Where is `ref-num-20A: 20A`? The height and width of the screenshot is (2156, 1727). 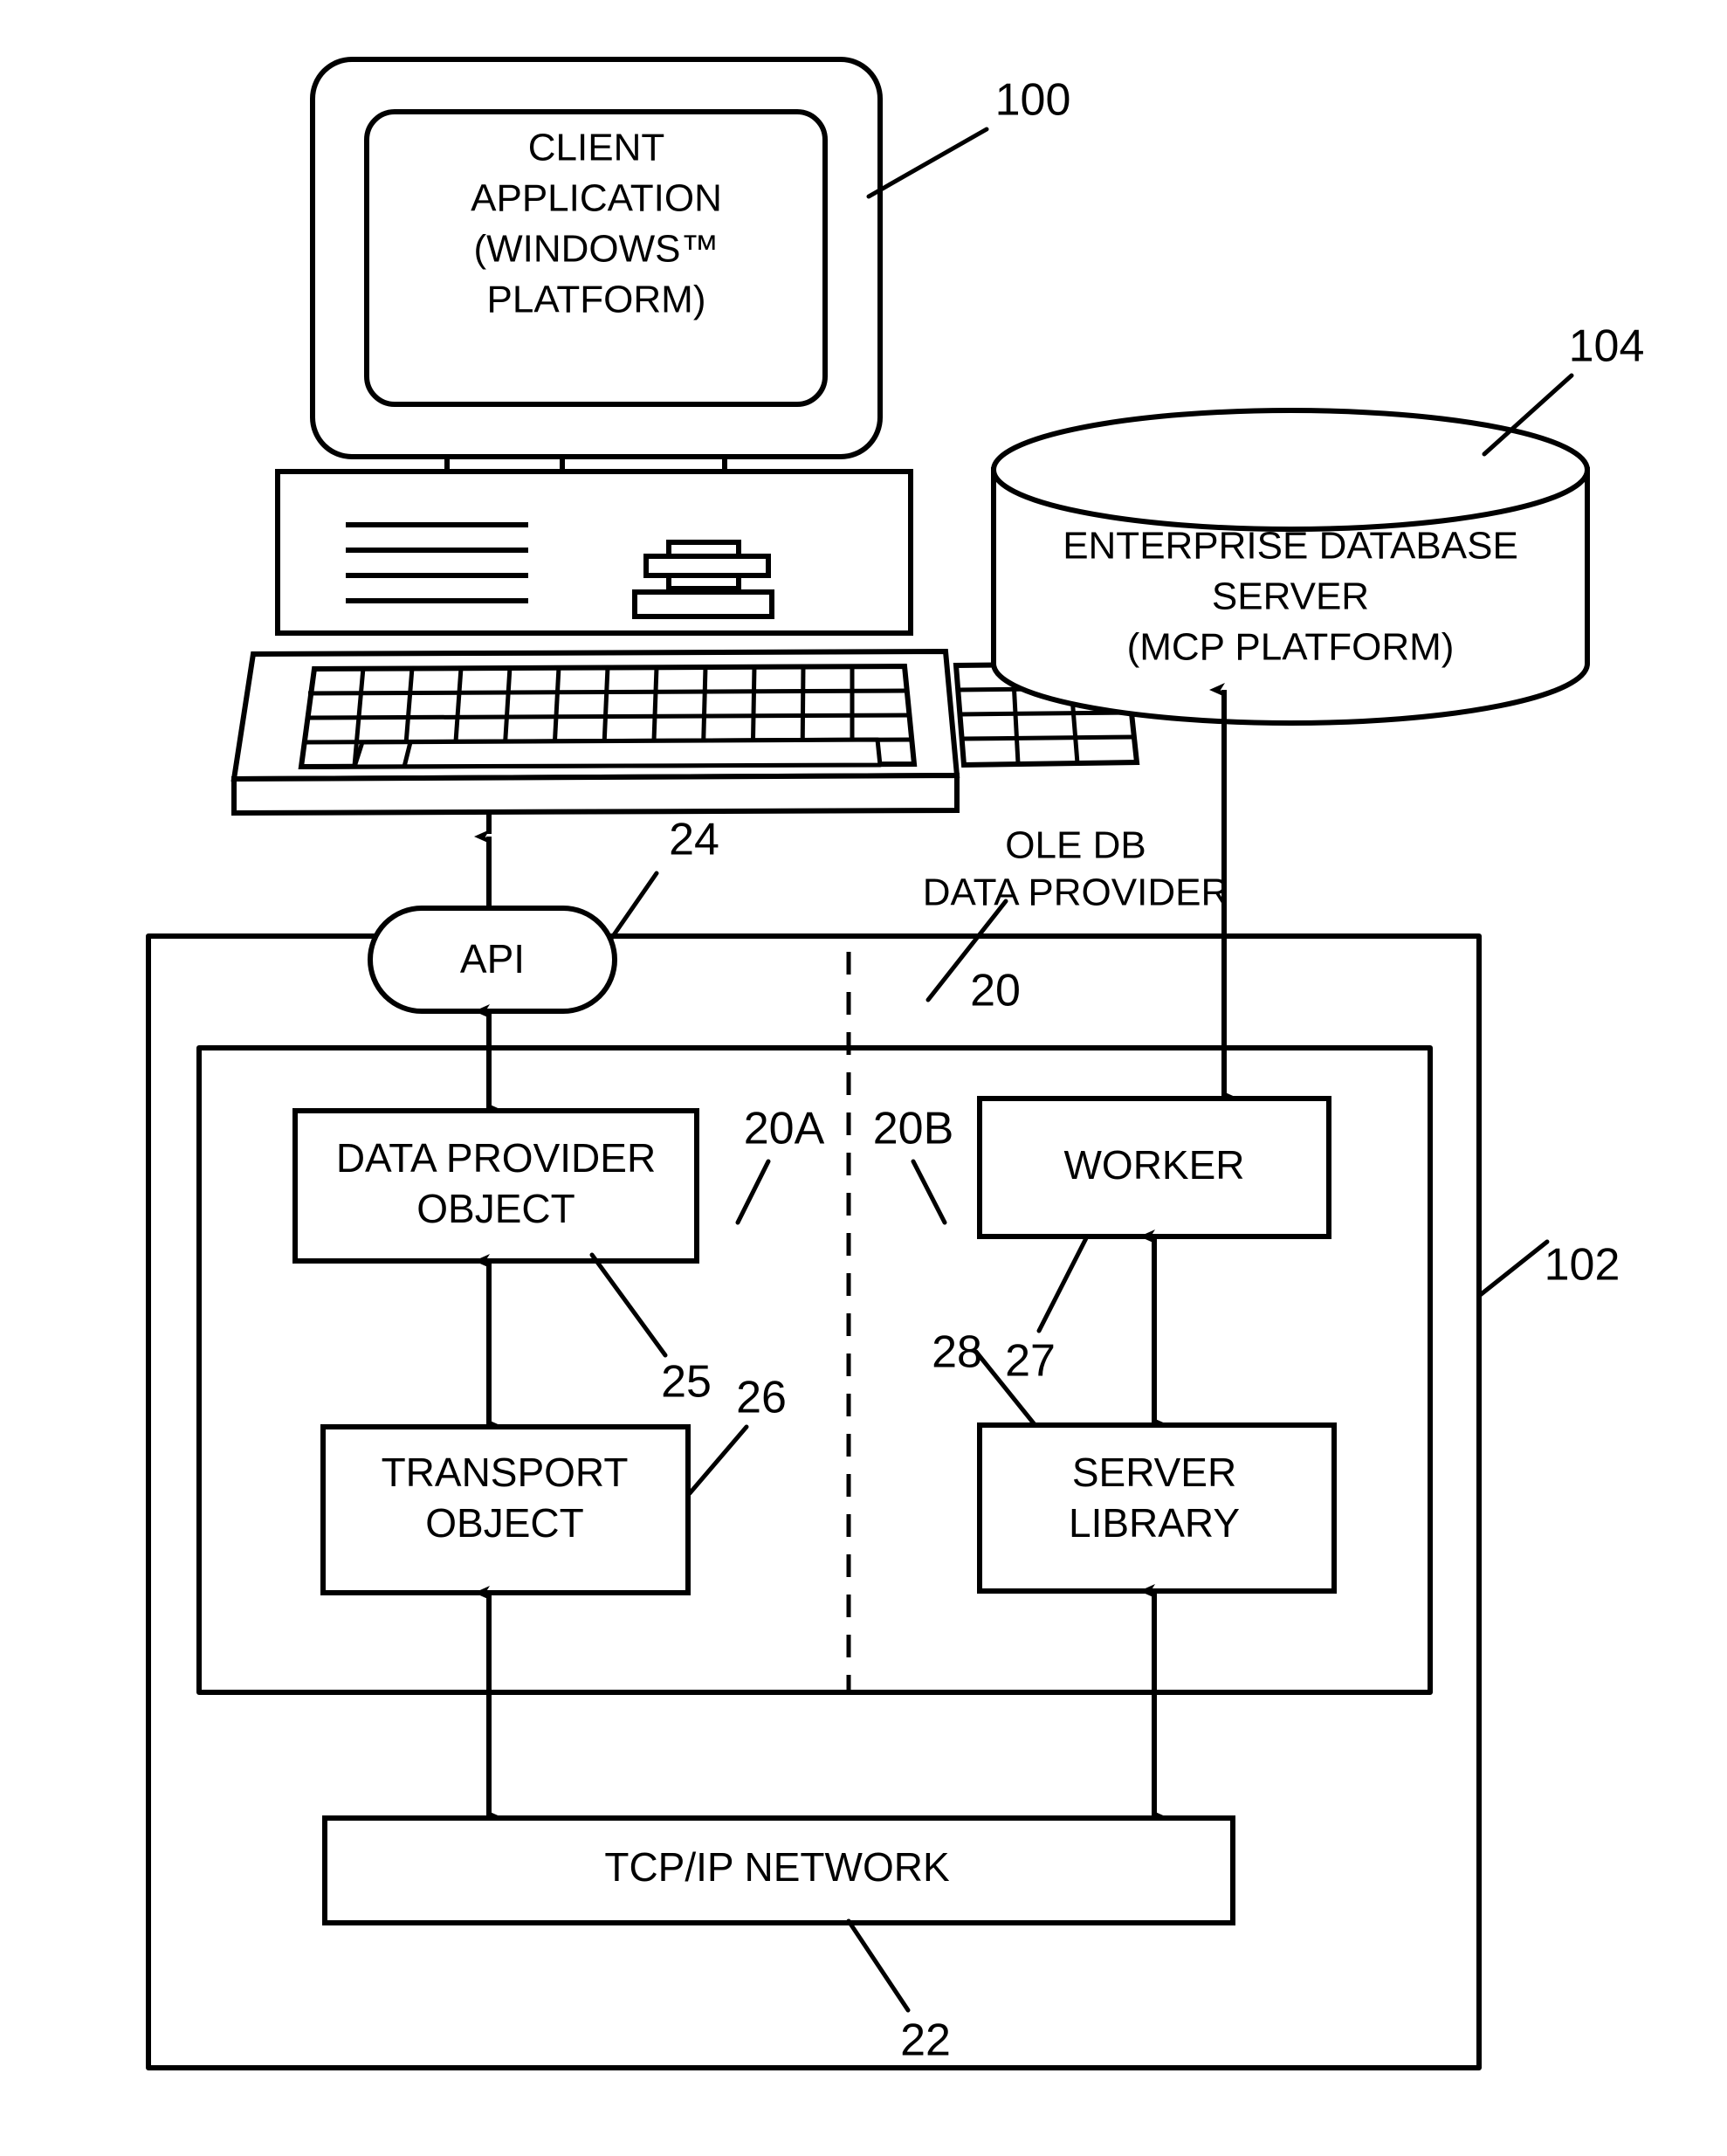 ref-num-20A: 20A is located at coordinates (784, 1129).